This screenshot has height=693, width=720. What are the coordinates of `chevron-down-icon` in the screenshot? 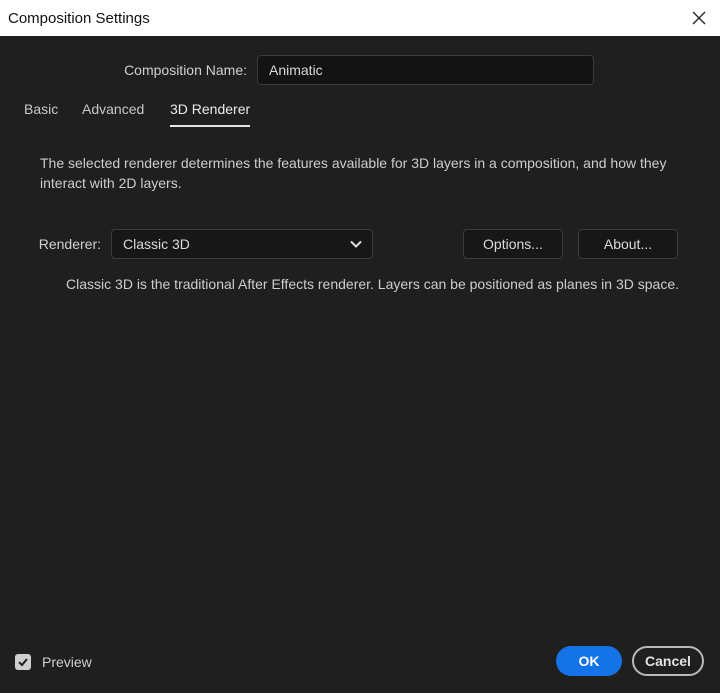 It's located at (356, 244).